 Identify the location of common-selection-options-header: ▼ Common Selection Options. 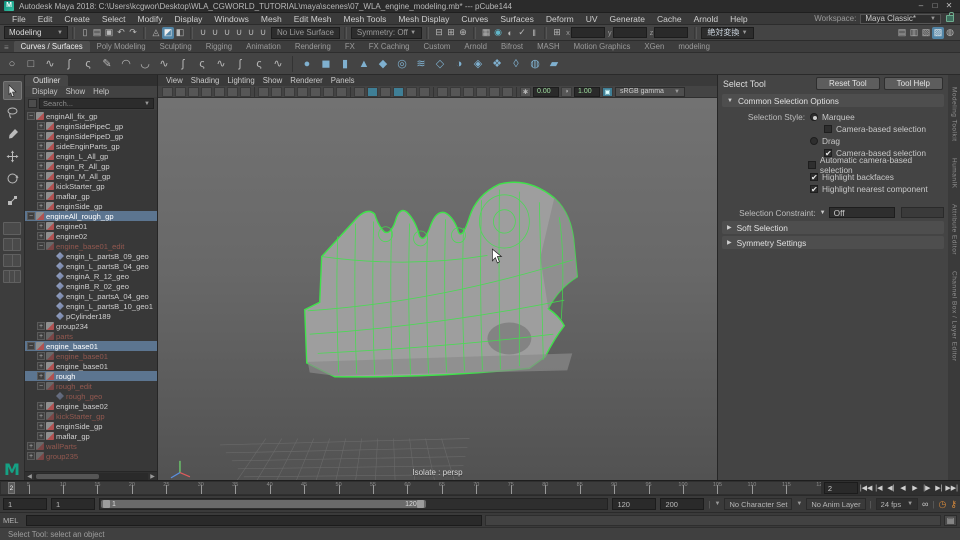
(833, 100).